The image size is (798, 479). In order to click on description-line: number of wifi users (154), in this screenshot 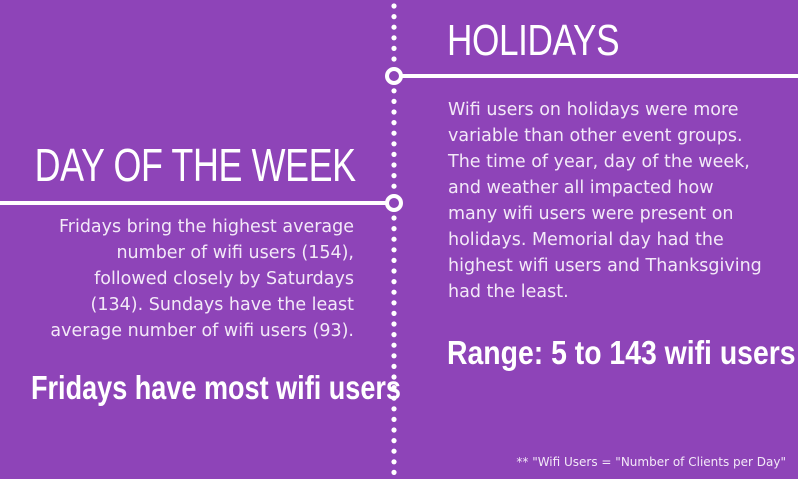, I will do `click(235, 253)`.